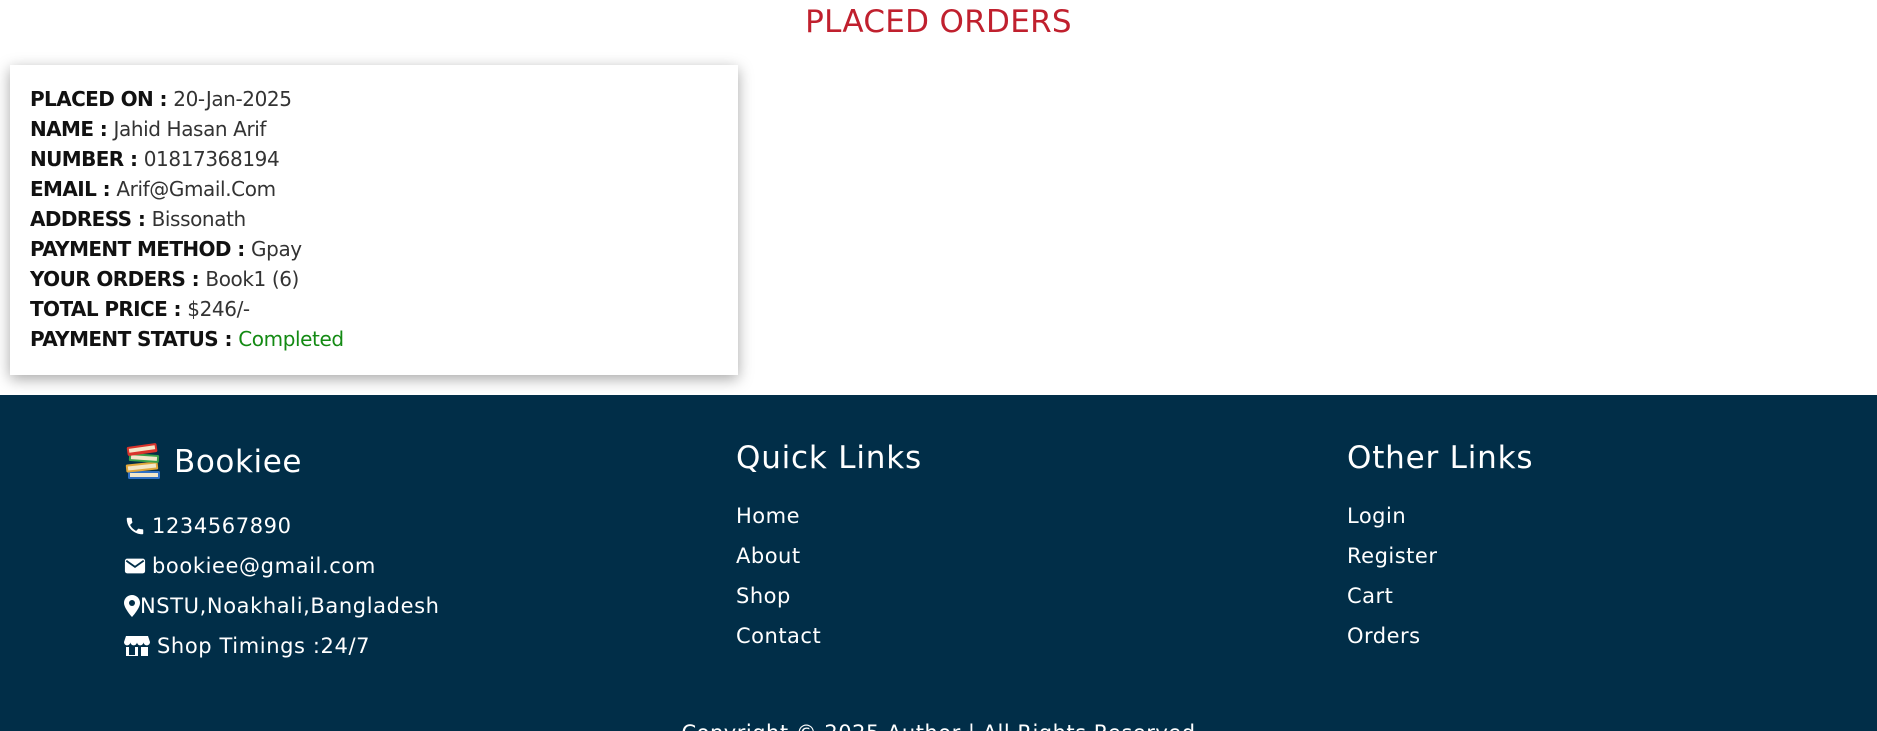 Image resolution: width=1877 pixels, height=731 pixels. I want to click on payment-status-label: PAYMENT STATUS :, so click(131, 339).